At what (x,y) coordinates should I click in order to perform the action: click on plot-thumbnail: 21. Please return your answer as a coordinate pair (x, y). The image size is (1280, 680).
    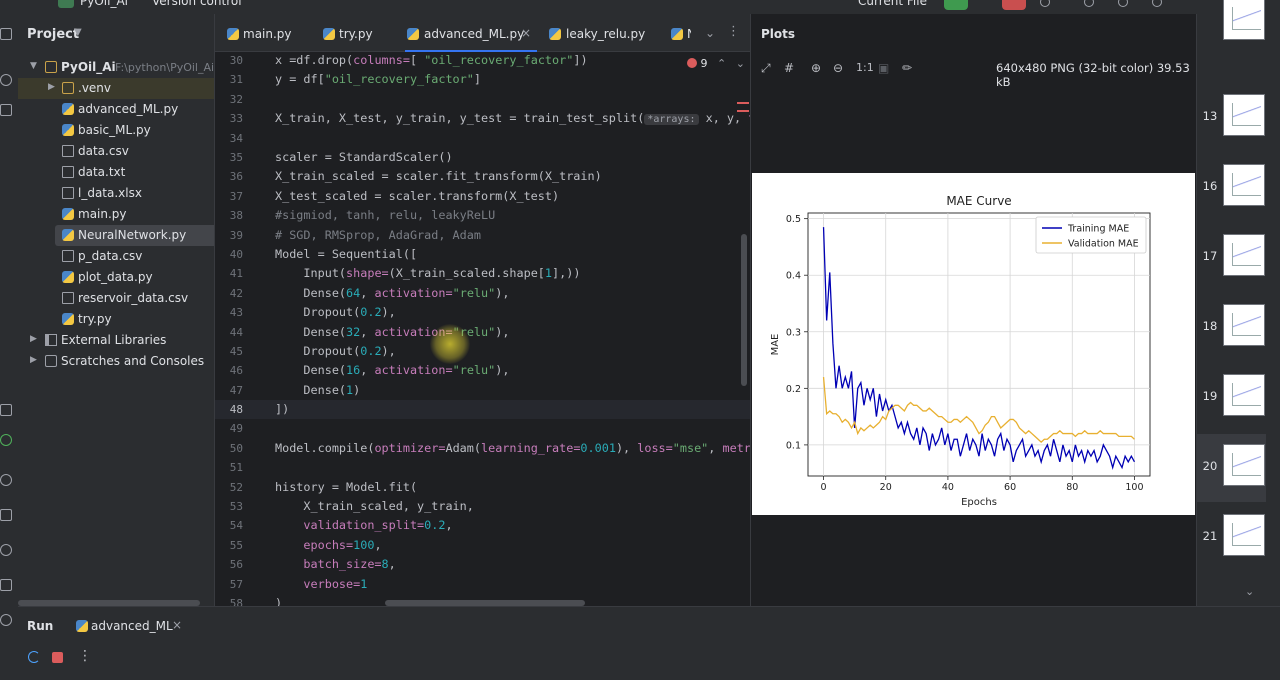
    Looking at the image, I should click on (1232, 538).